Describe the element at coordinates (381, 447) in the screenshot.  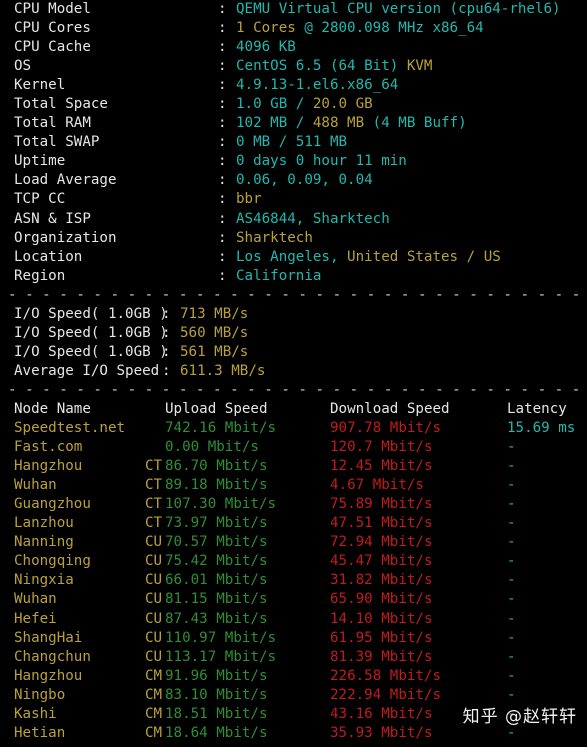
I see `cell-download-speed: 120.7 Mbit/s` at that location.